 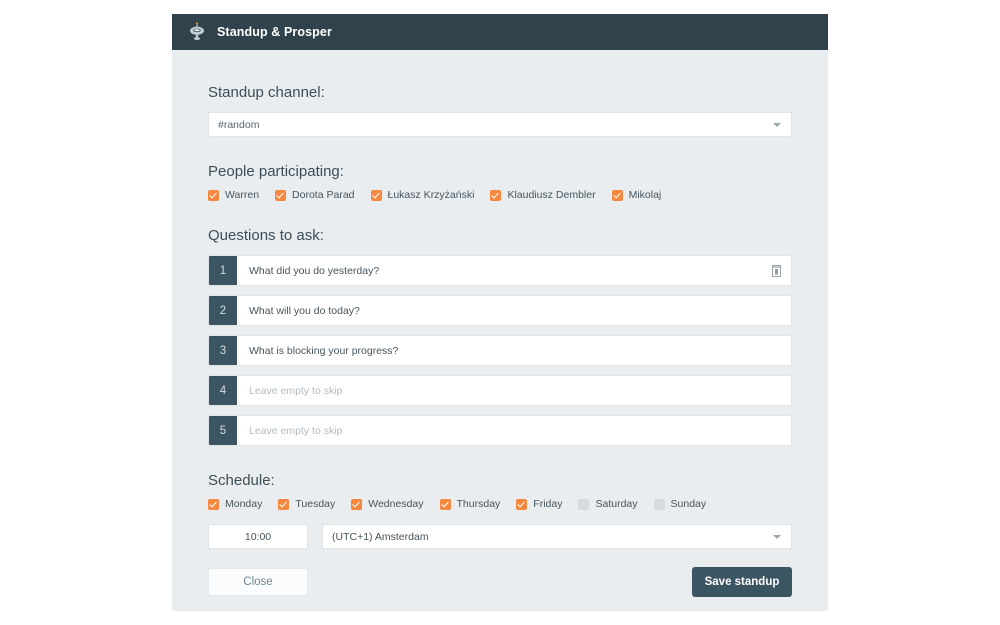 I want to click on question-input: What did you do yesterday?, so click(x=499, y=270).